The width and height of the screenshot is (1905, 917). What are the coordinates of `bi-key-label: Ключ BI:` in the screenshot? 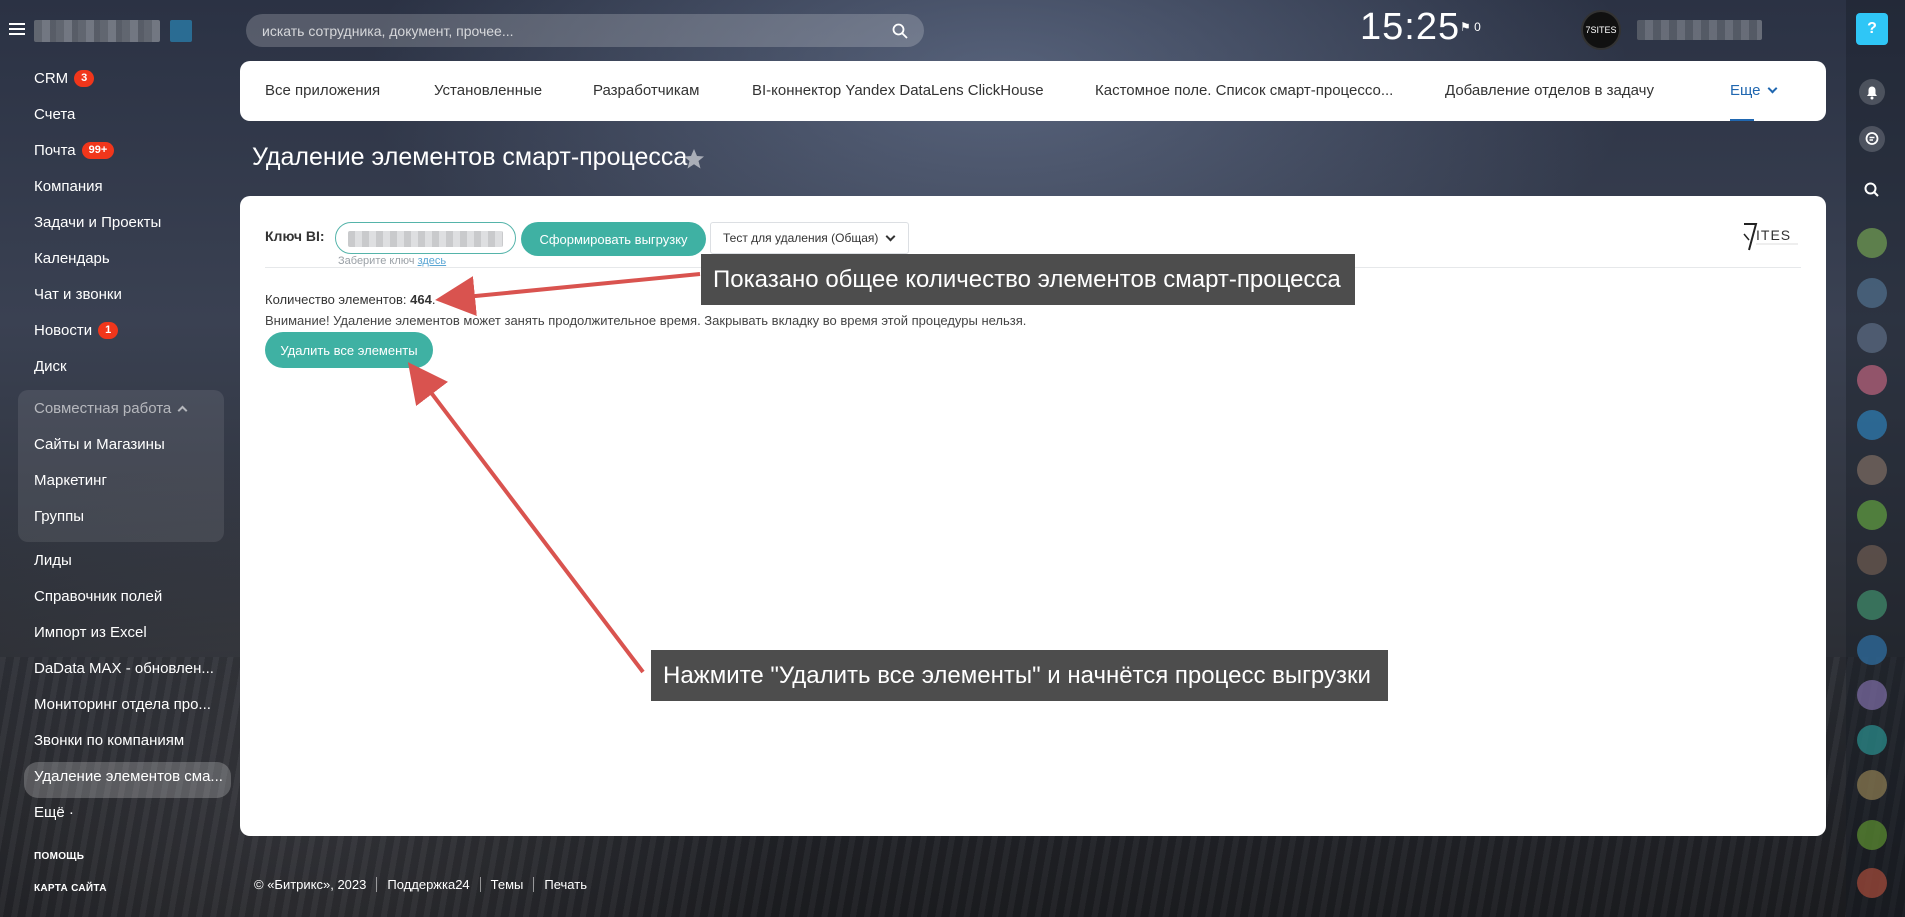 It's located at (295, 236).